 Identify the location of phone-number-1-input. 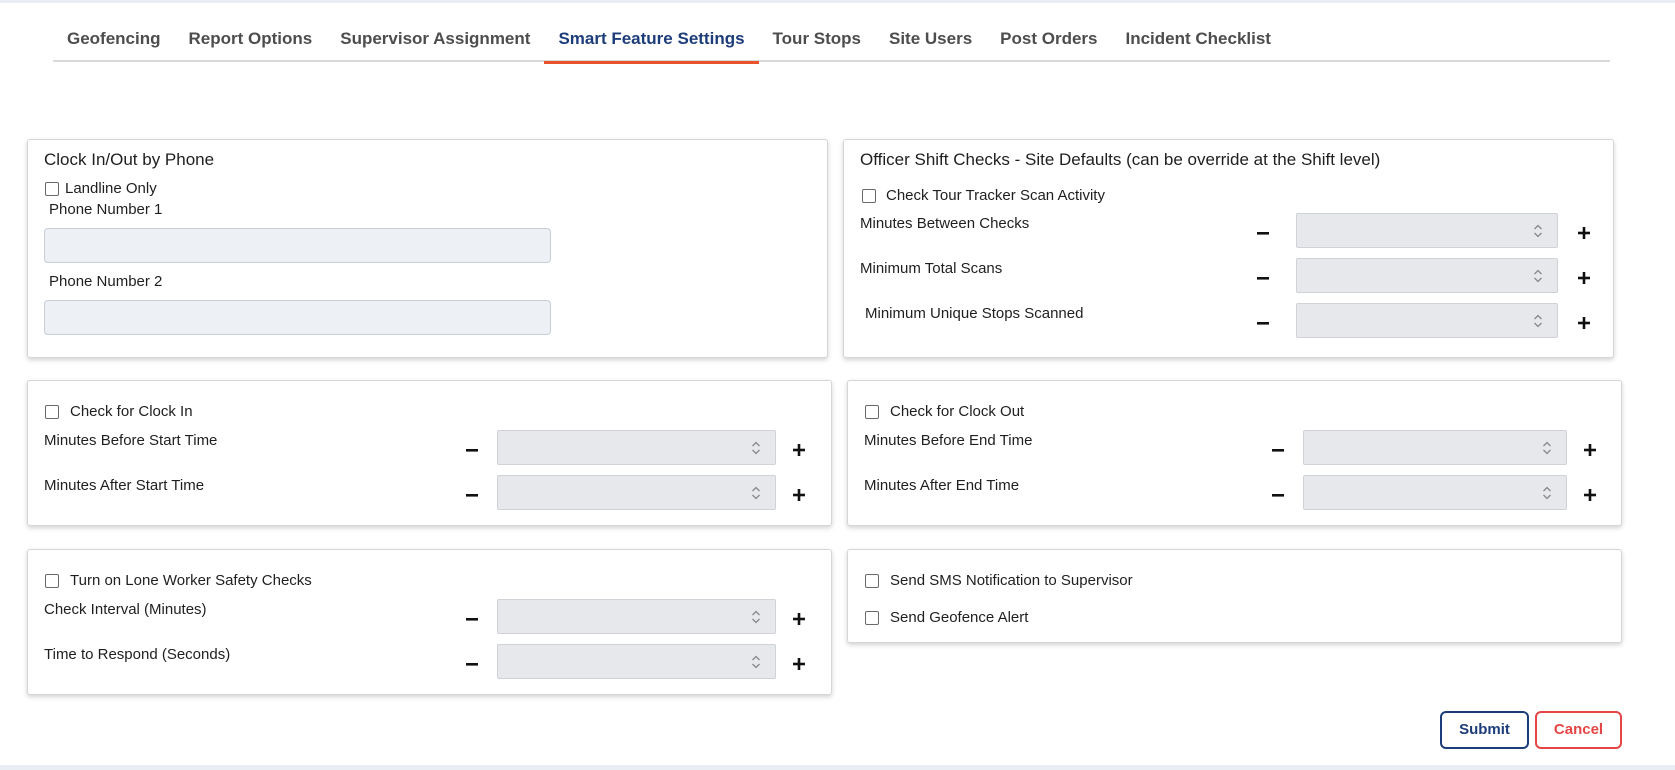
(297, 245).